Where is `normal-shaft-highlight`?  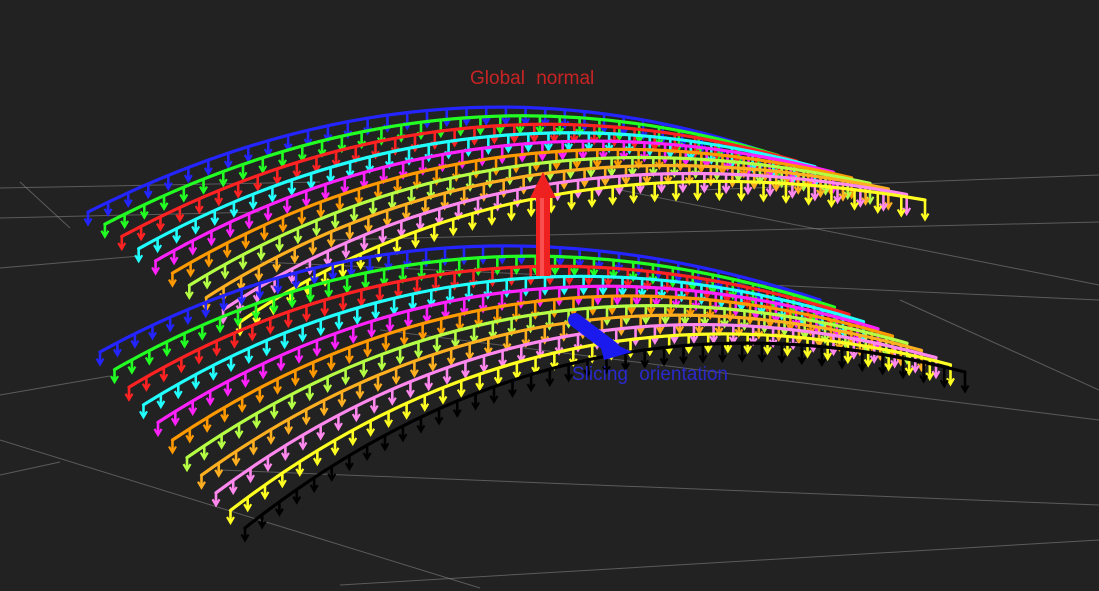
normal-shaft-highlight is located at coordinates (542, 236).